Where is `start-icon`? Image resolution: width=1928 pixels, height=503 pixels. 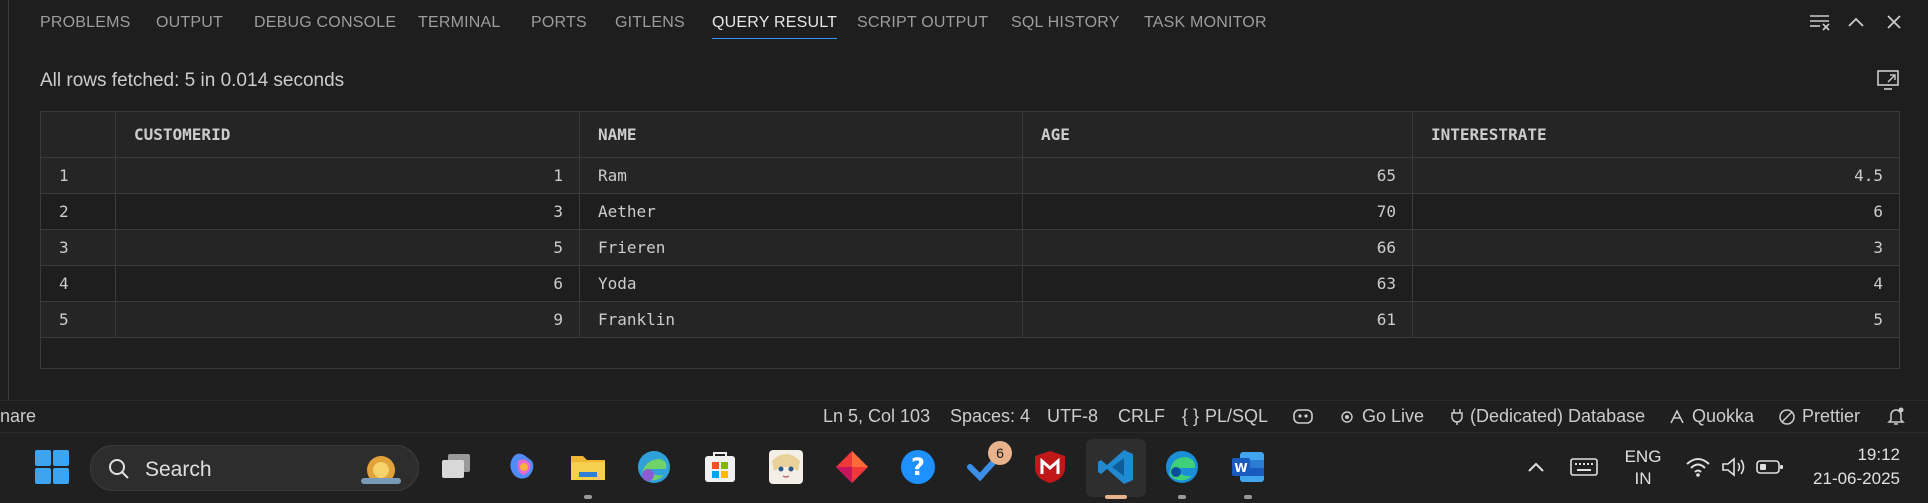
start-icon is located at coordinates (52, 467).